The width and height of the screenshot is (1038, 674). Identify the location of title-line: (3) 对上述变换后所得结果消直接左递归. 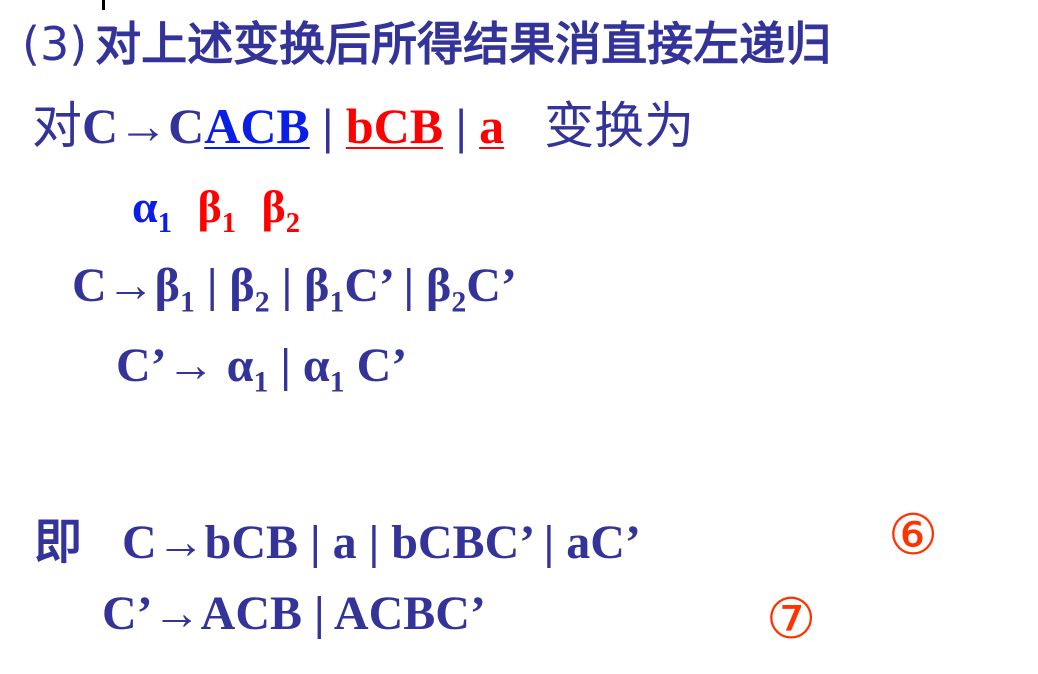
(426, 41).